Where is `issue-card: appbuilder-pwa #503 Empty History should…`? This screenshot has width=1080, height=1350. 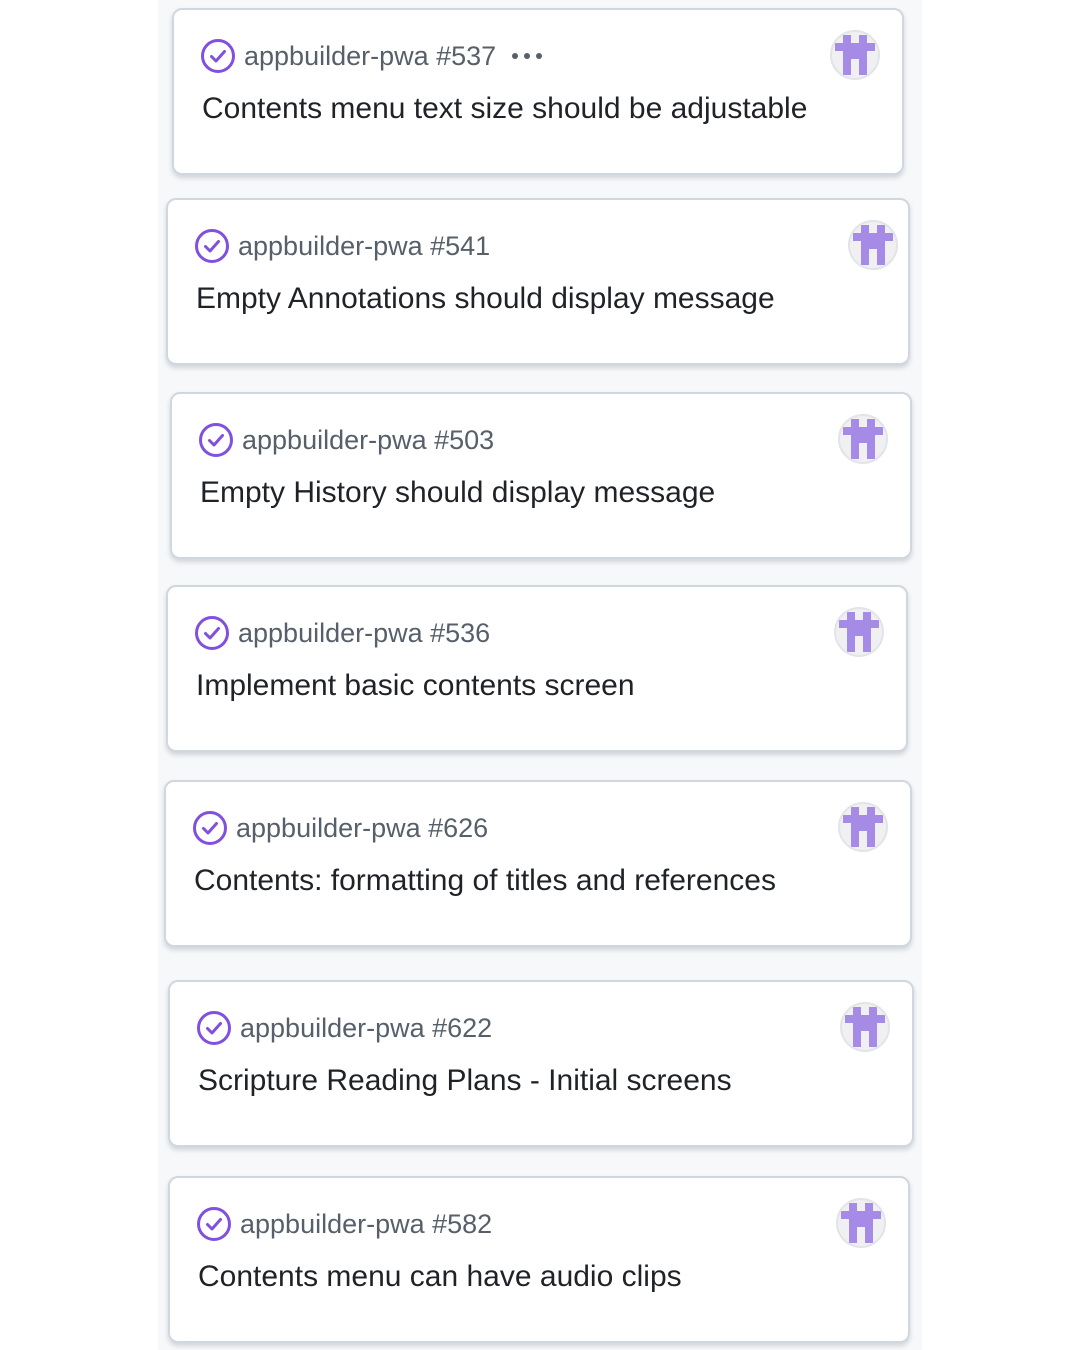
issue-card: appbuilder-pwa #503 Empty History should… is located at coordinates (541, 475).